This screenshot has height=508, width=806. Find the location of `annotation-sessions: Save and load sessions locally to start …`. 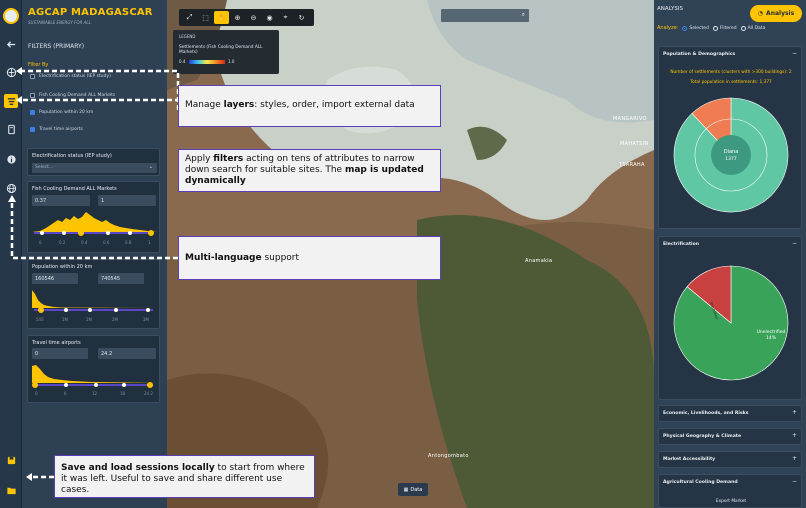

annotation-sessions: Save and load sessions locally to start … is located at coordinates (184, 476).